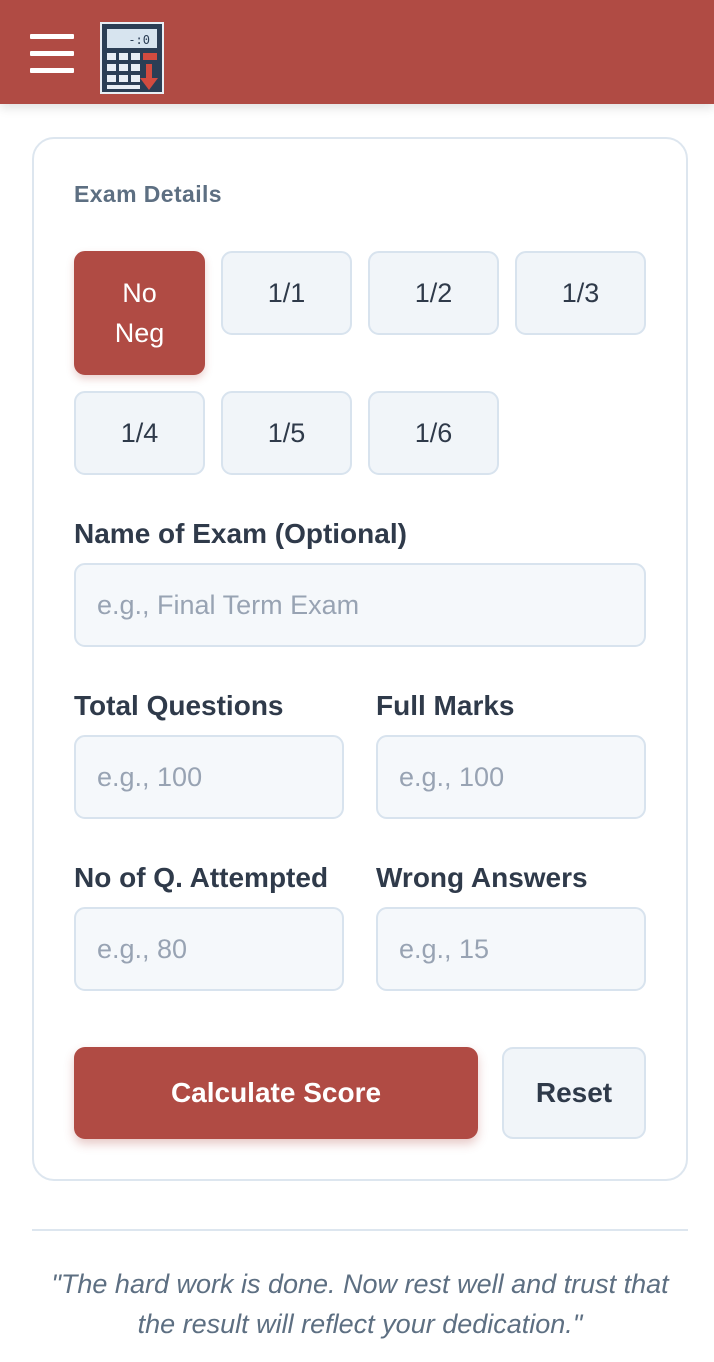  What do you see at coordinates (445, 705) in the screenshot?
I see `full-marks-label: Full Marks` at bounding box center [445, 705].